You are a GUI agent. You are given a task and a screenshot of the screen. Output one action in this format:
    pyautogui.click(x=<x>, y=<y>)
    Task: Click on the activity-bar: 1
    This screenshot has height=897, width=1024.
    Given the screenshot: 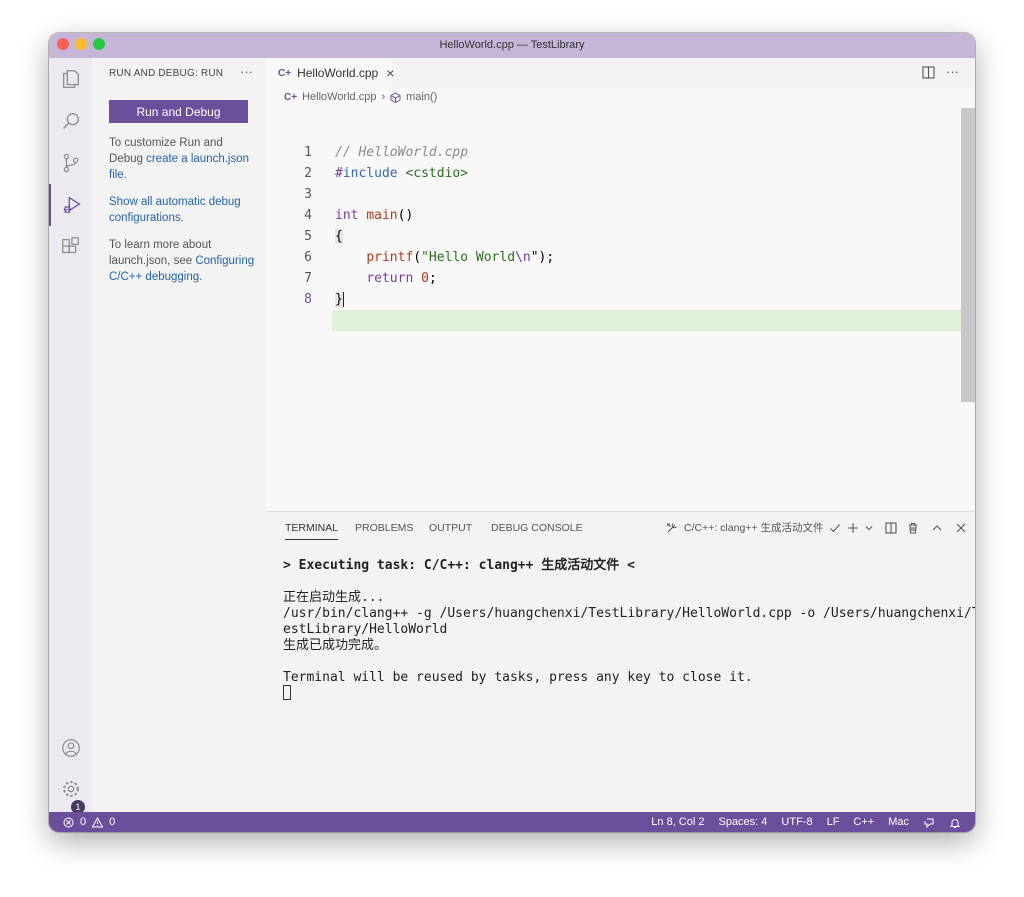 What is the action you would take?
    pyautogui.click(x=70, y=436)
    